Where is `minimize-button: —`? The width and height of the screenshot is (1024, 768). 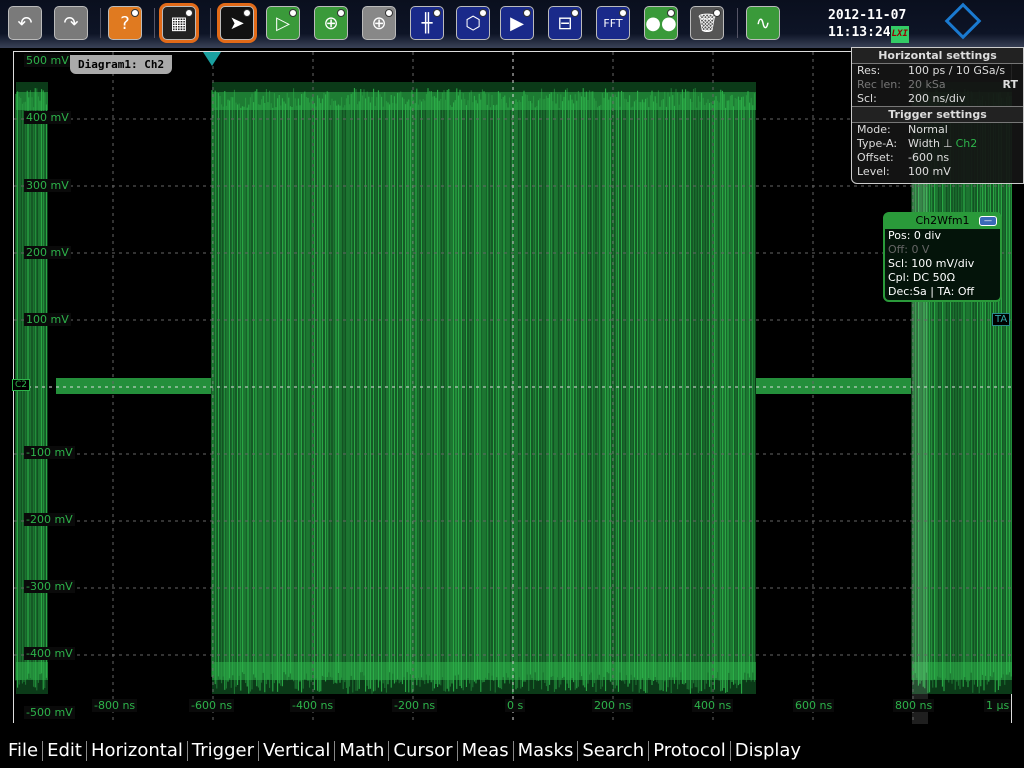 minimize-button: — is located at coordinates (988, 221).